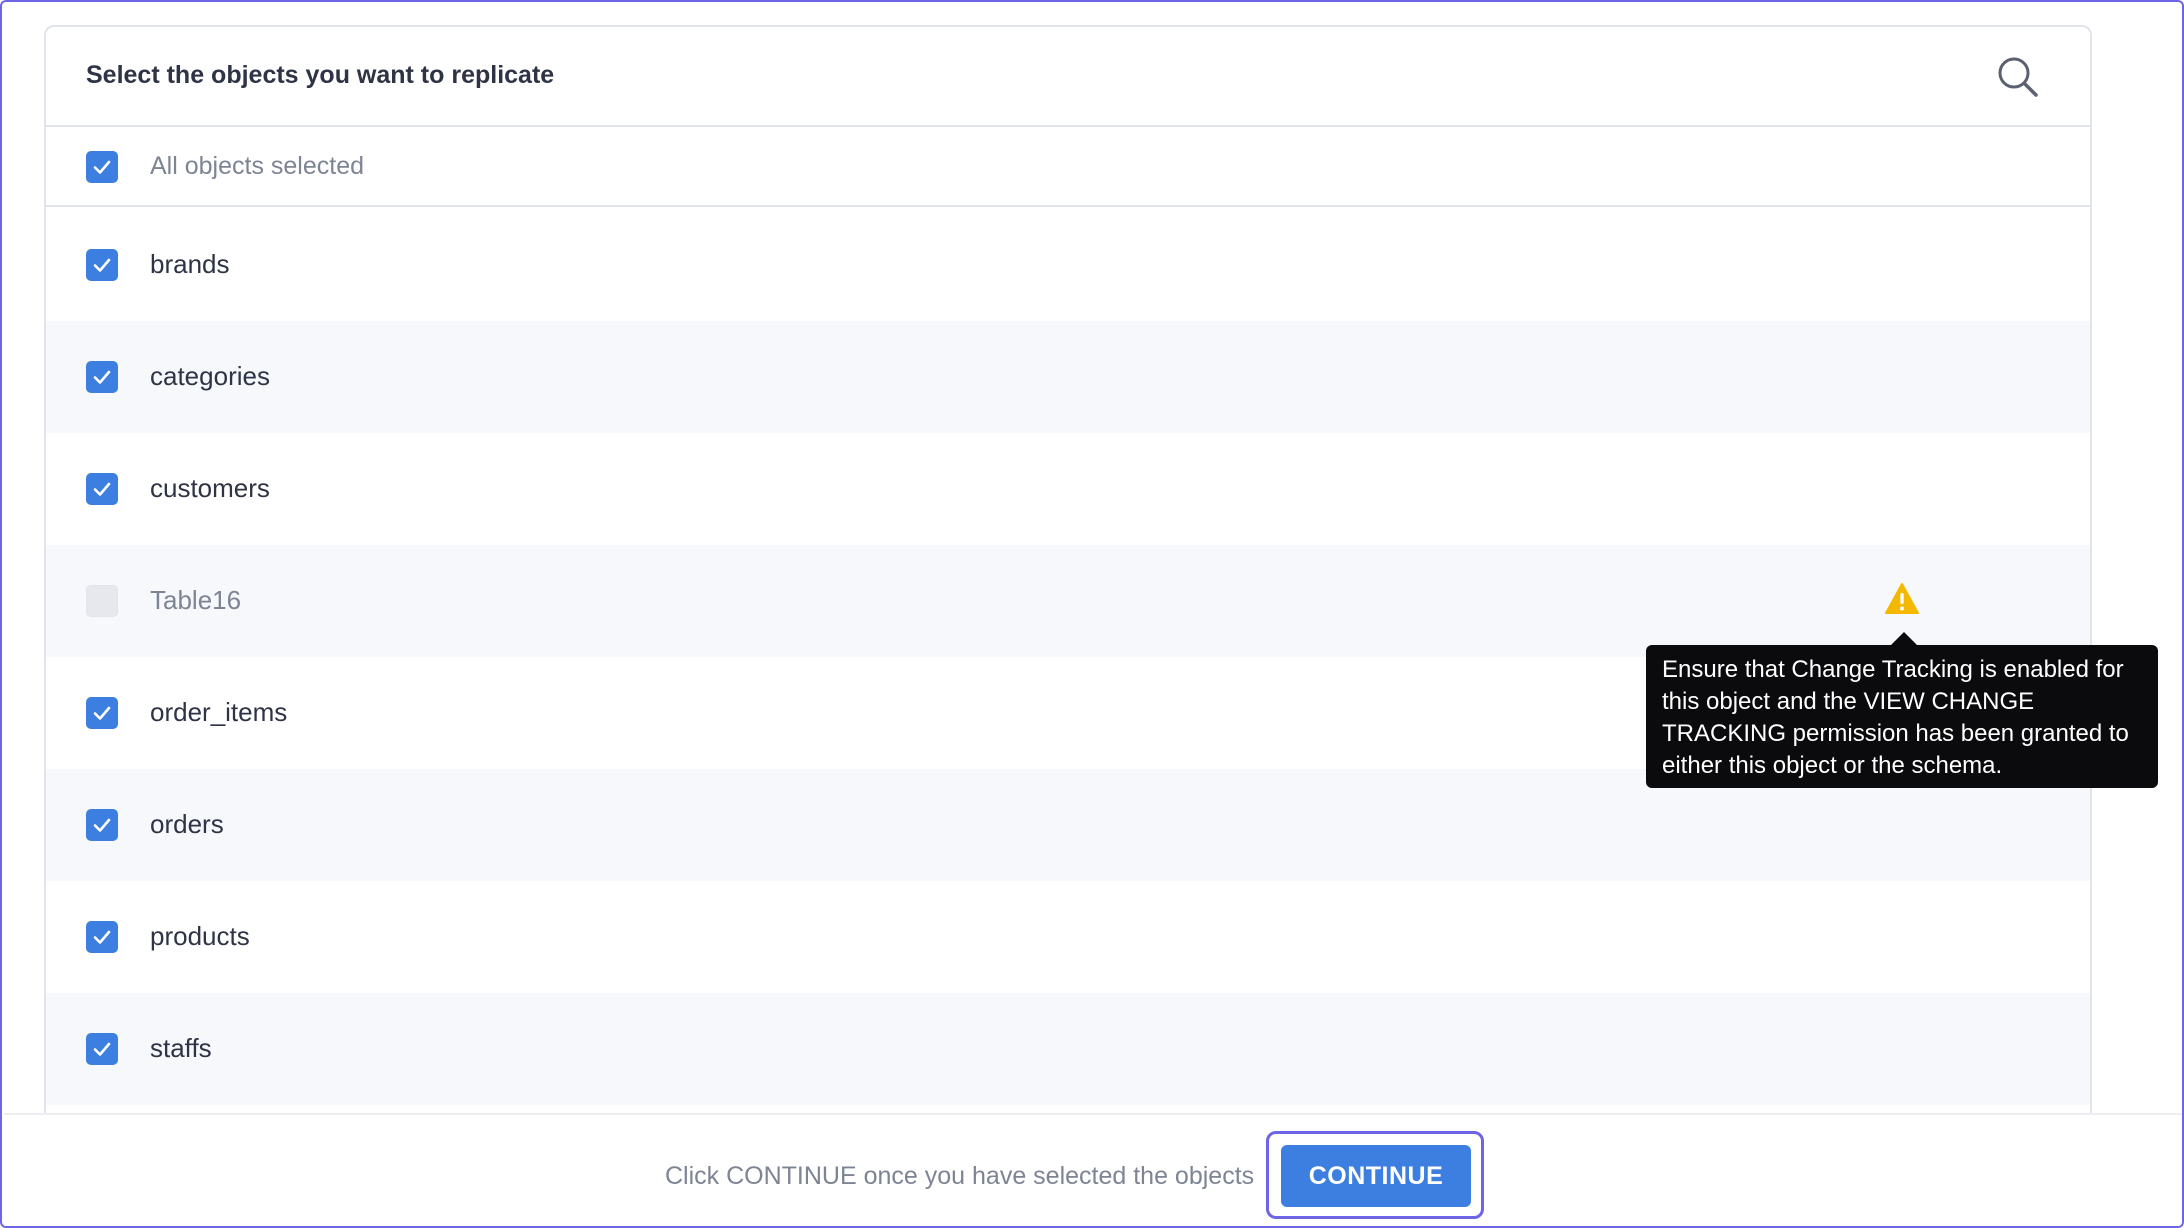  I want to click on object-row-staffs: staffs, so click(1068, 1049).